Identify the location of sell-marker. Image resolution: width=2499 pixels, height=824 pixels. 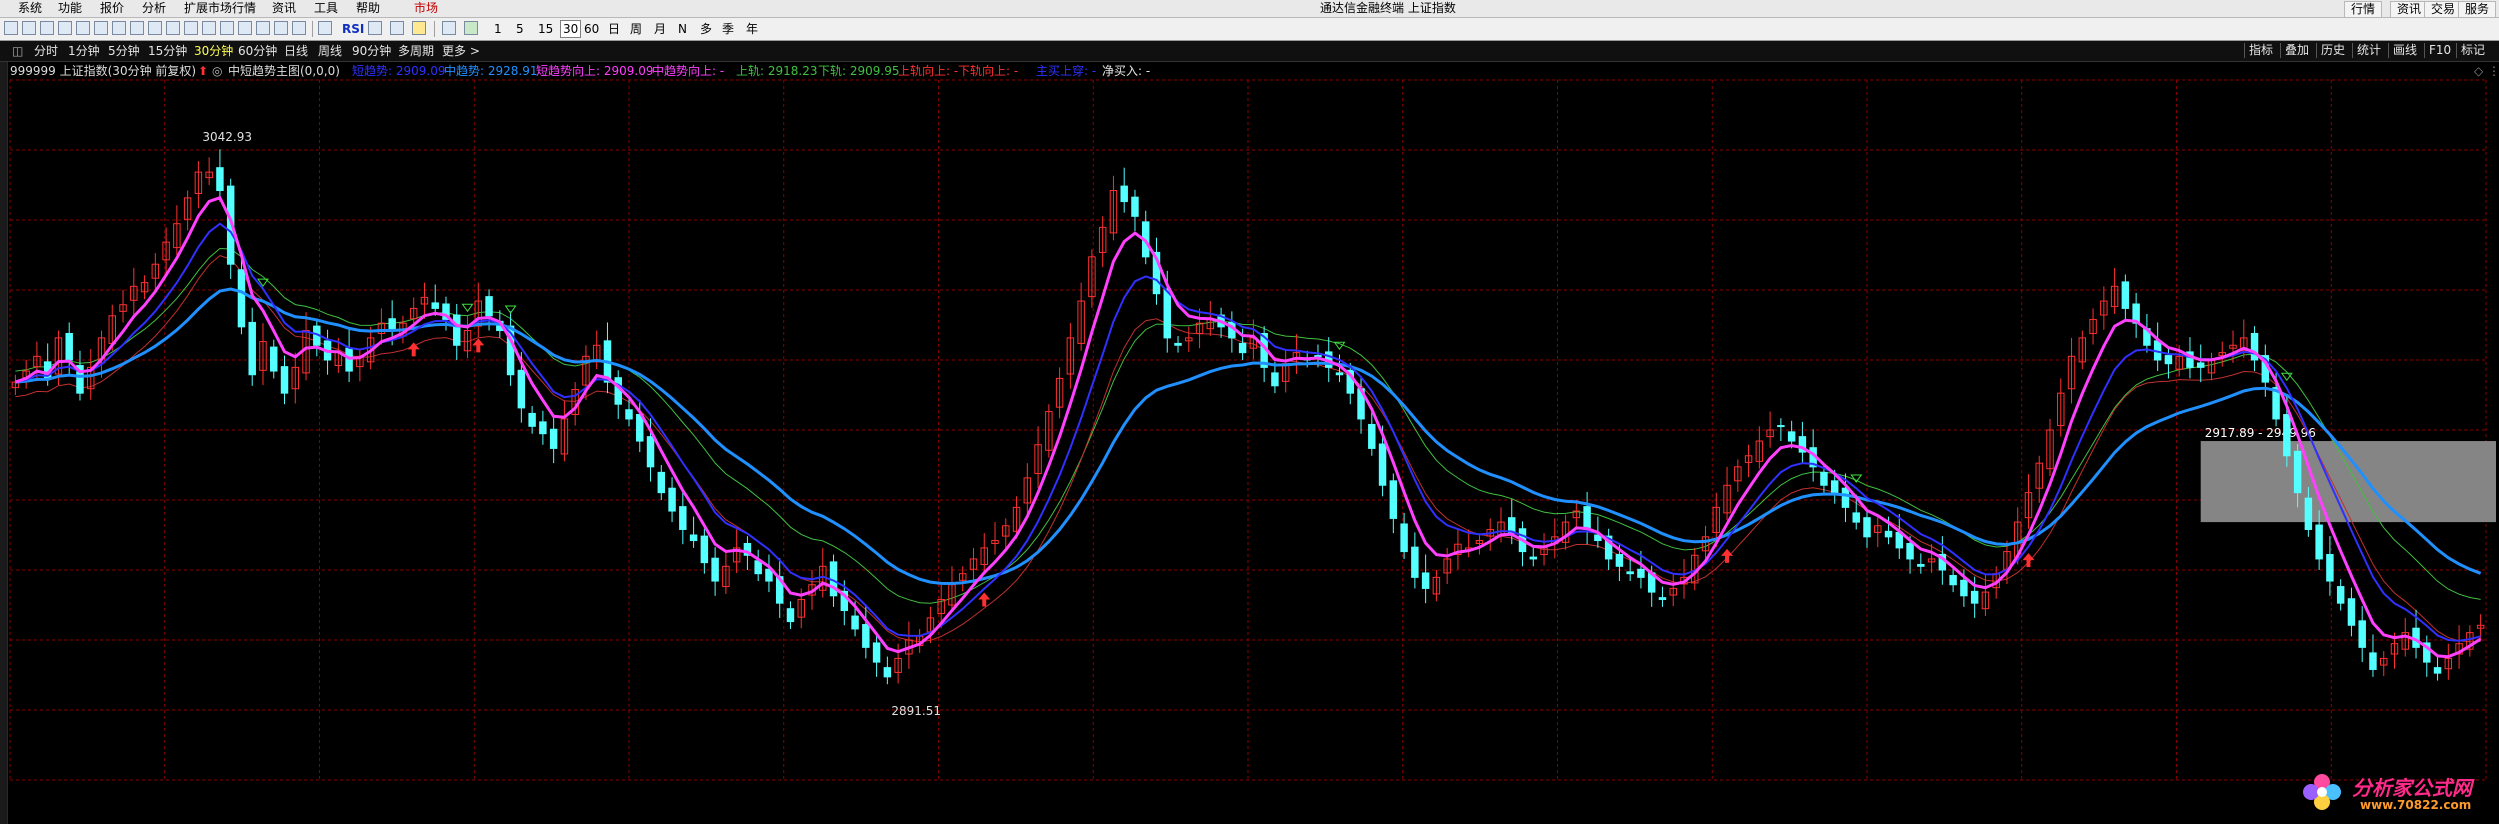
(467, 308).